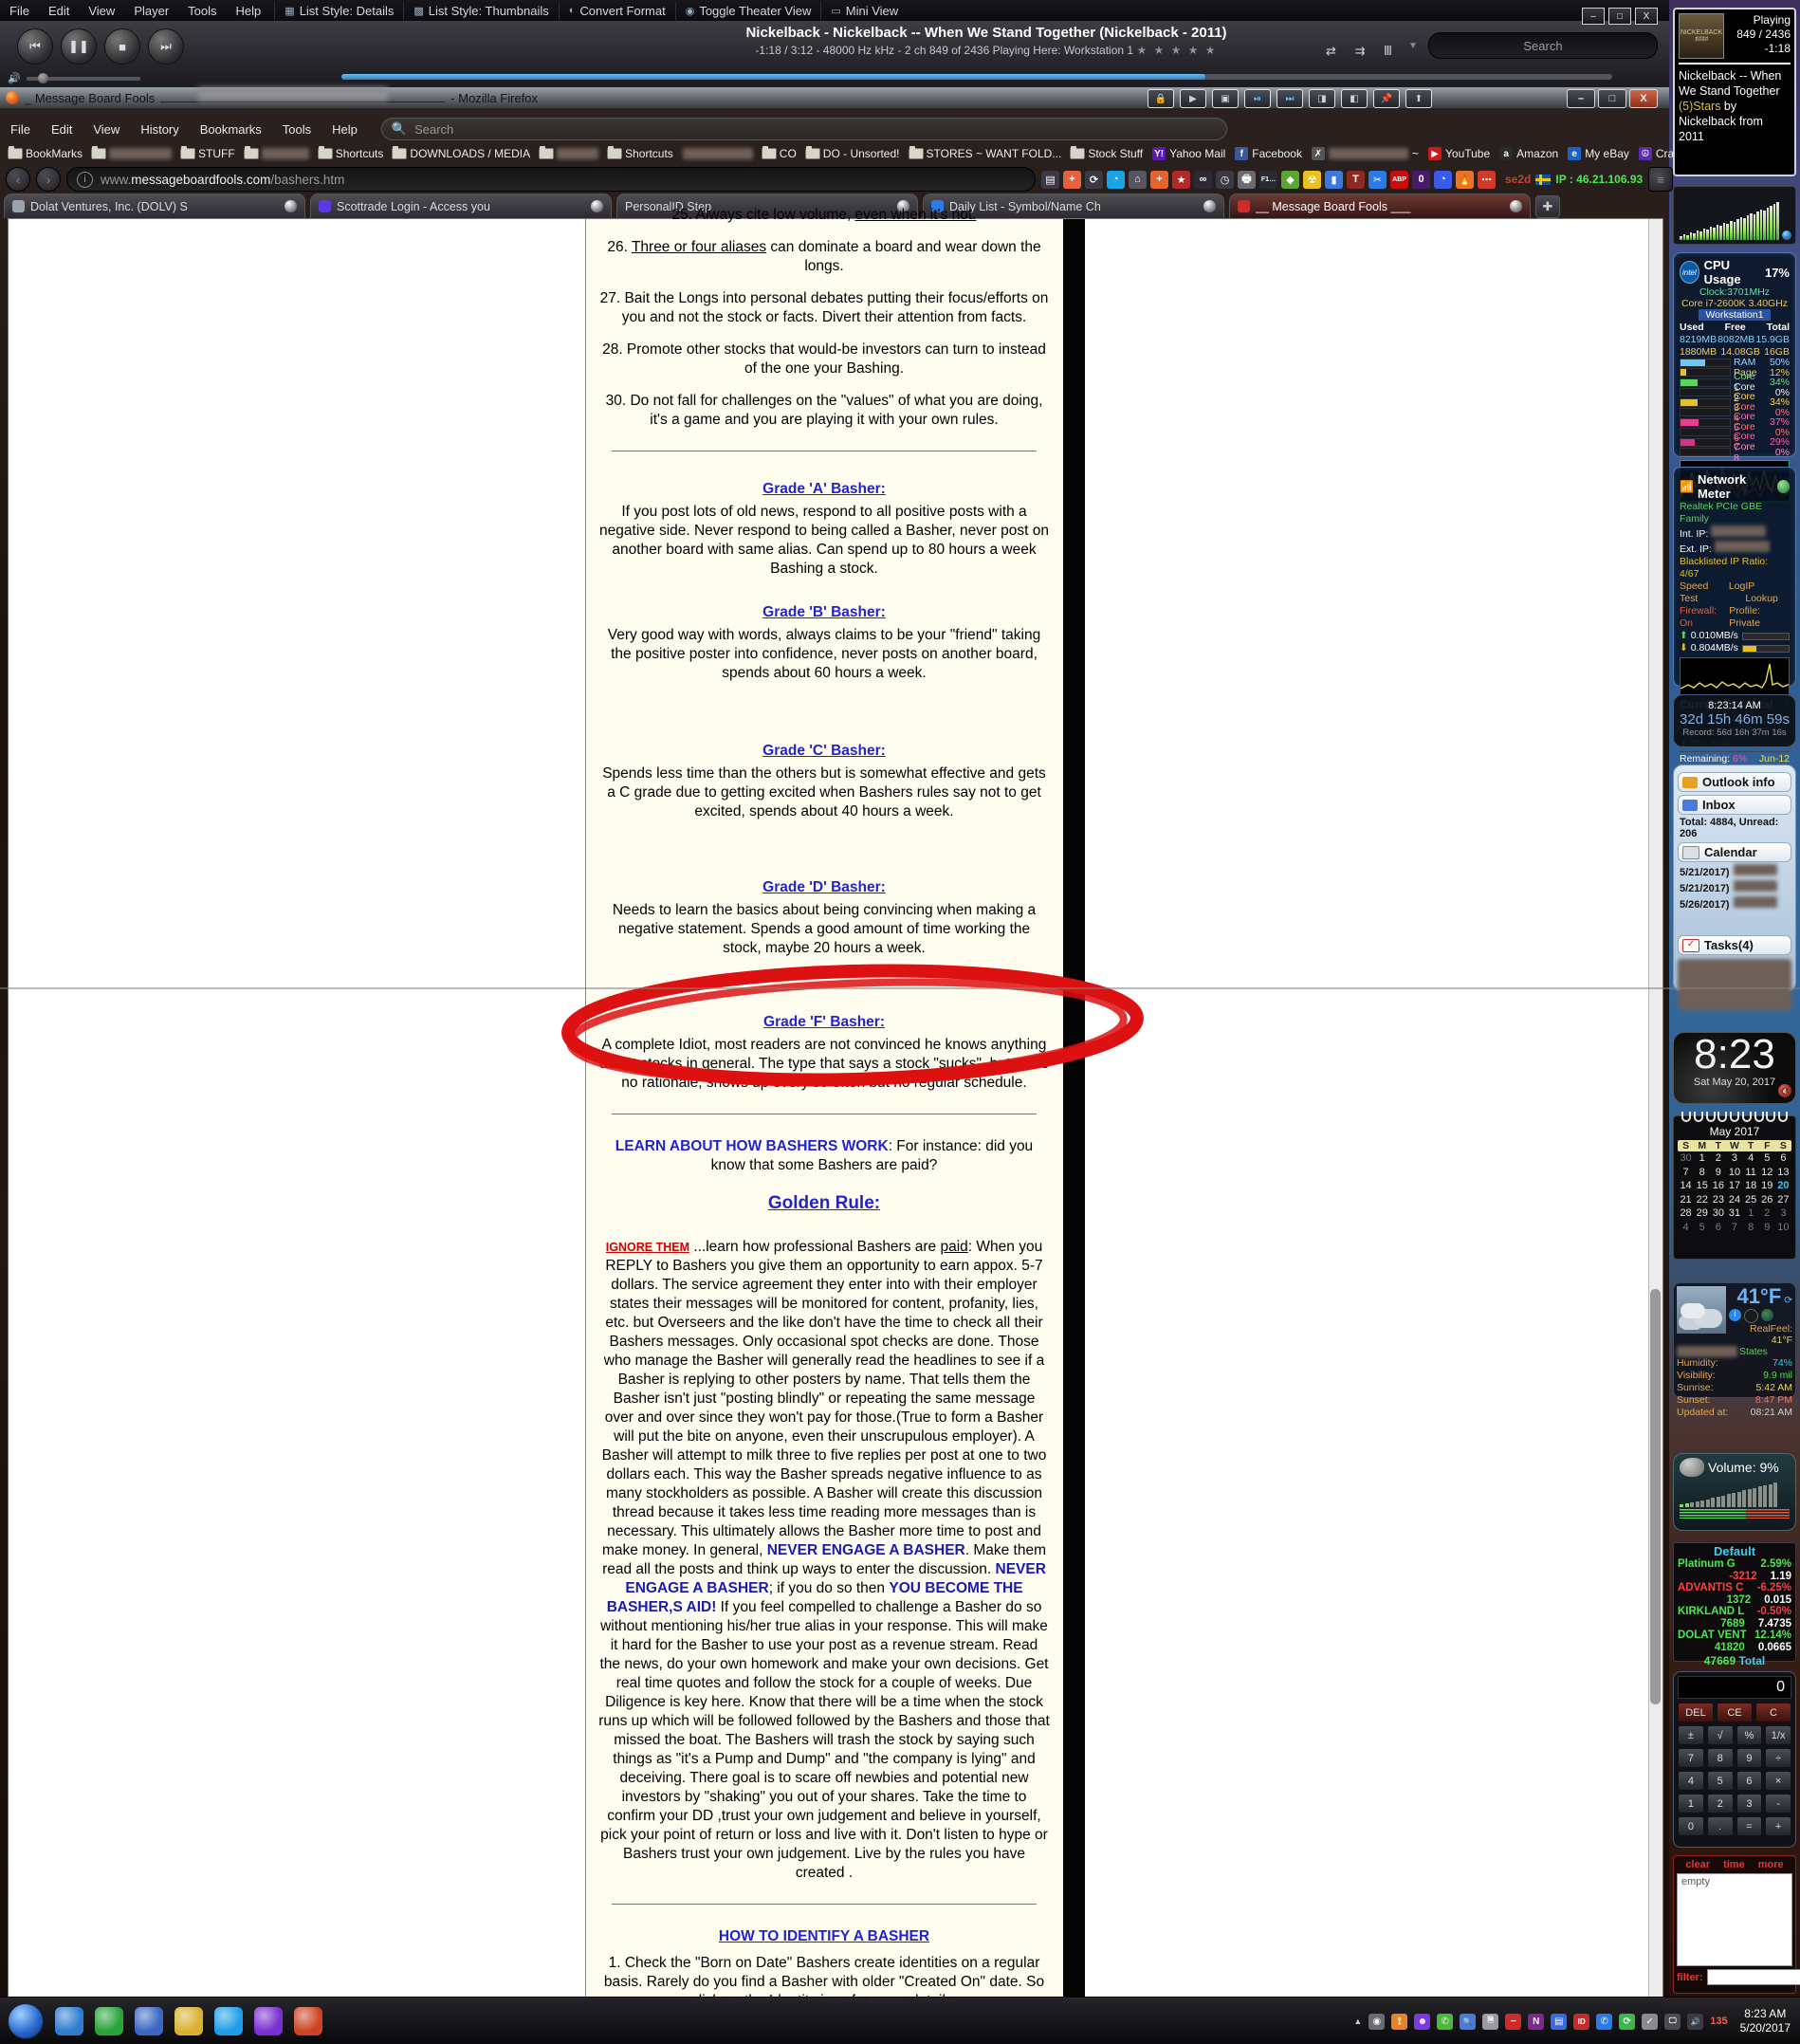  What do you see at coordinates (1421, 179) in the screenshot?
I see `counter-icon: 0` at bounding box center [1421, 179].